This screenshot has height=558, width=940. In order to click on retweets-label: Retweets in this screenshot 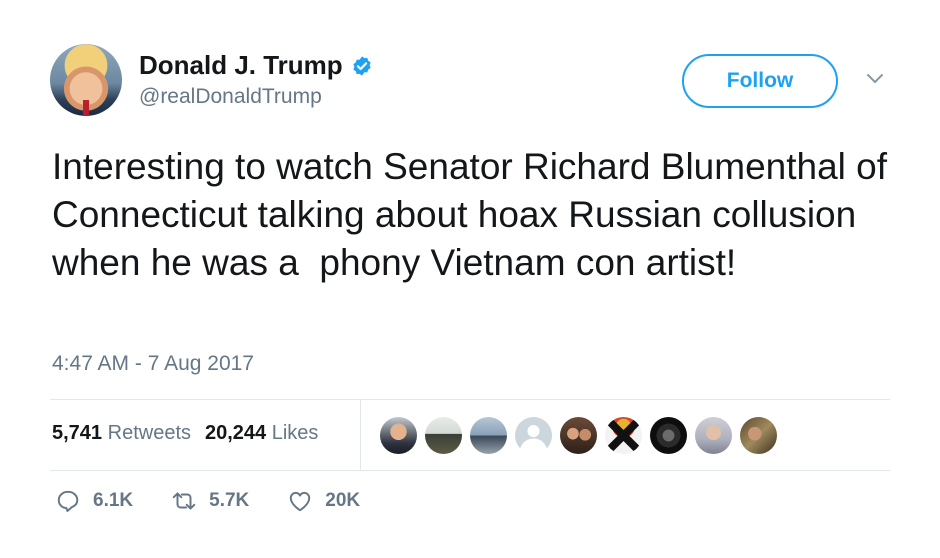, I will do `click(149, 433)`.